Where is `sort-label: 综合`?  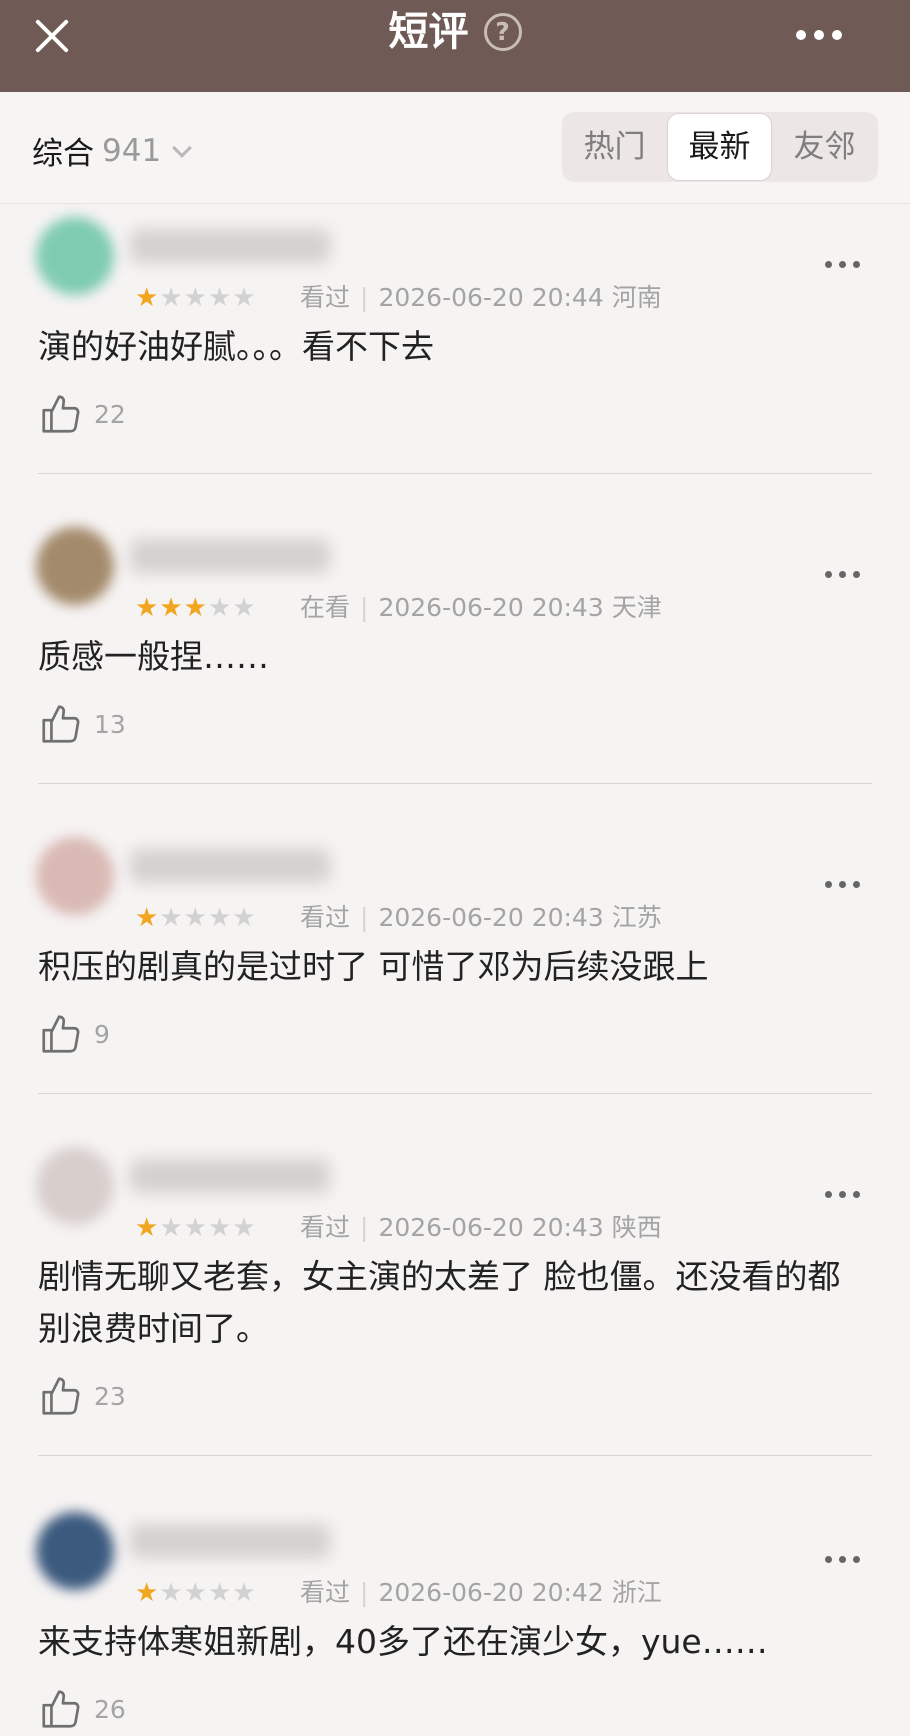 sort-label: 综合 is located at coordinates (63, 154).